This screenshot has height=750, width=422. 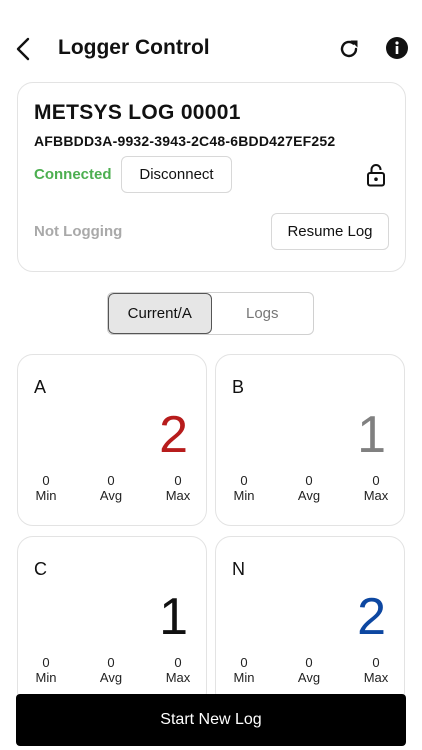 What do you see at coordinates (185, 141) in the screenshot?
I see `device-id: AFBBDD3A-9932-3943-2C48-6BDD427EF252` at bounding box center [185, 141].